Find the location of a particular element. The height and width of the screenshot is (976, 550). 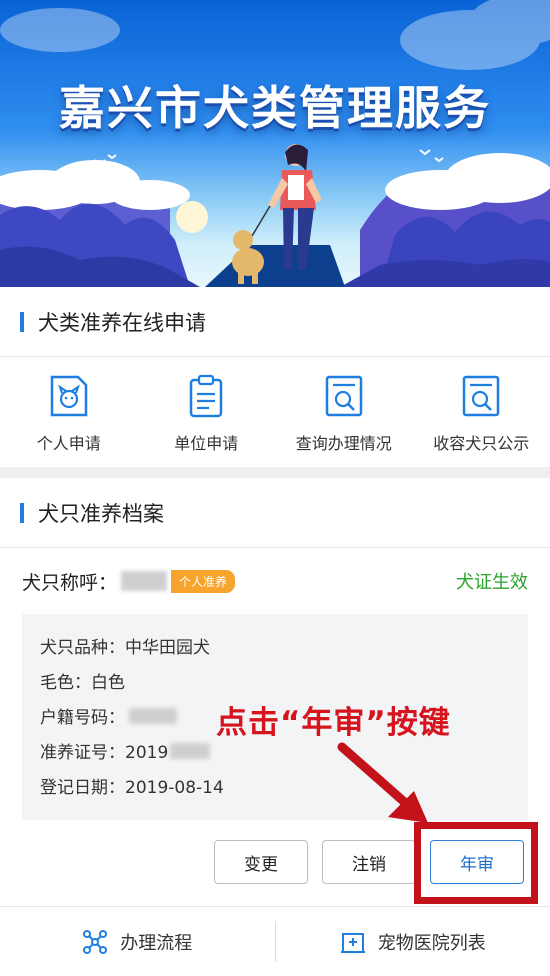

redacted-household is located at coordinates (153, 715).